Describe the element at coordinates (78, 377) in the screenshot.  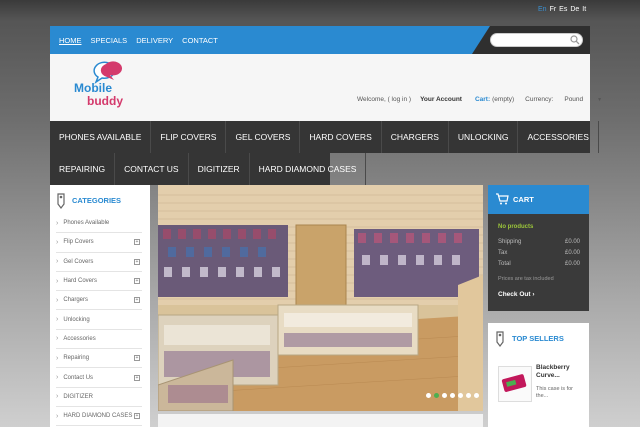
I see `category-label: Contact Us` at that location.